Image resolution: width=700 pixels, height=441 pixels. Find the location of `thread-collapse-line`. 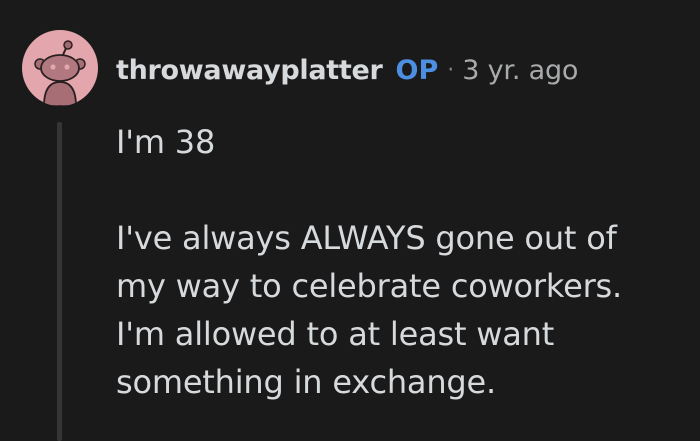

thread-collapse-line is located at coordinates (59, 281).